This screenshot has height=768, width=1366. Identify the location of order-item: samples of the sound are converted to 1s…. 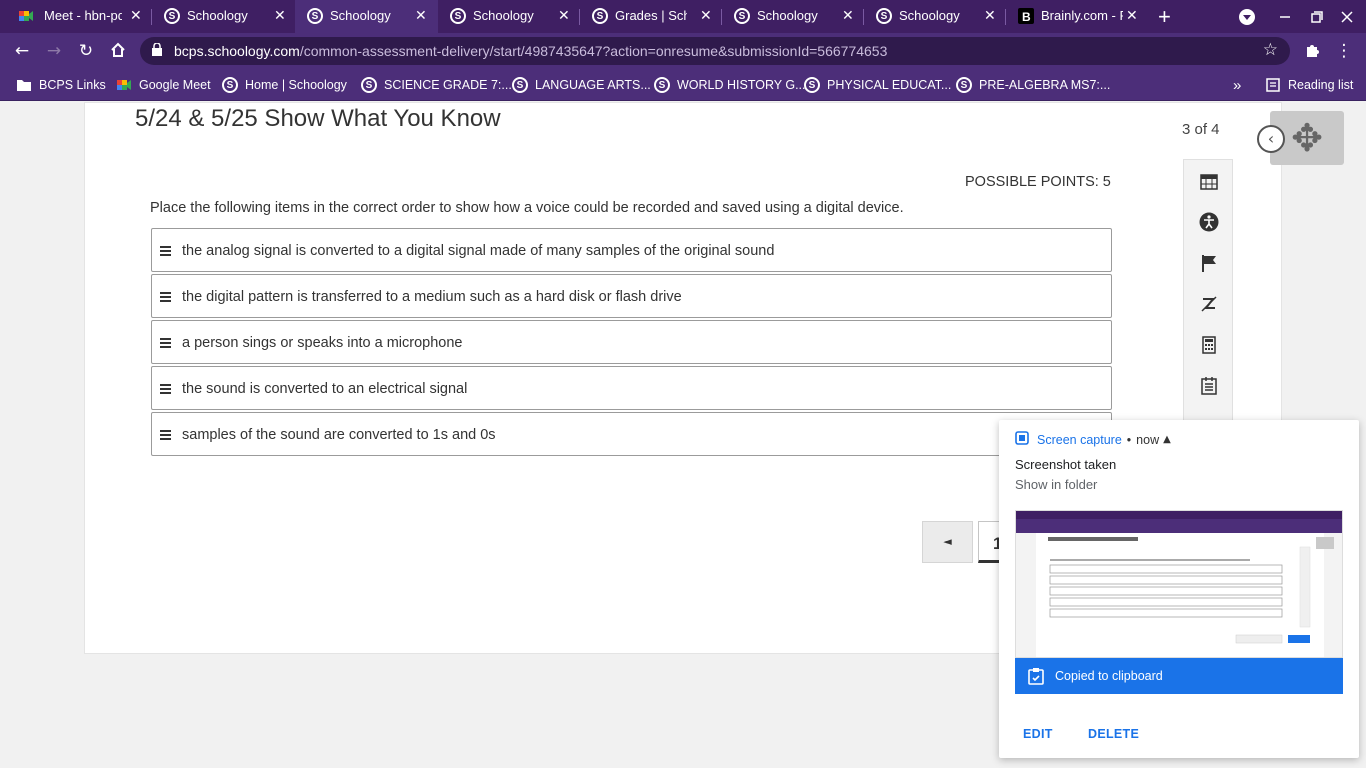
(631, 434).